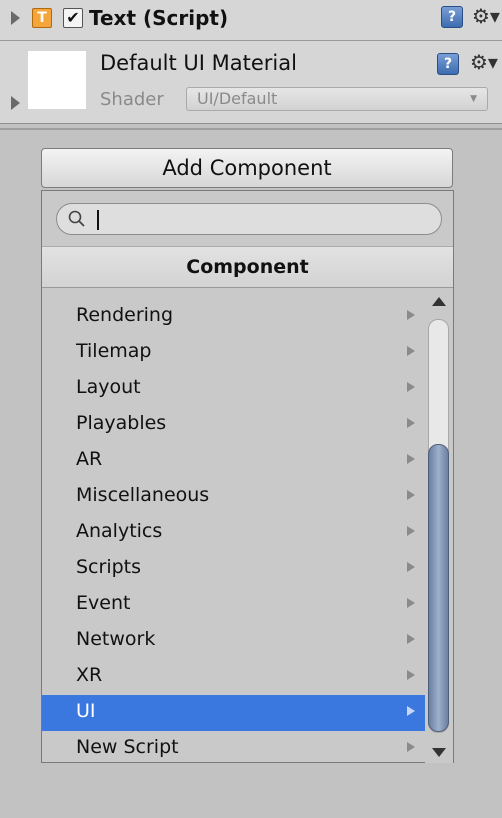  Describe the element at coordinates (159, 18) in the screenshot. I see `component-title: Text (Script)` at that location.